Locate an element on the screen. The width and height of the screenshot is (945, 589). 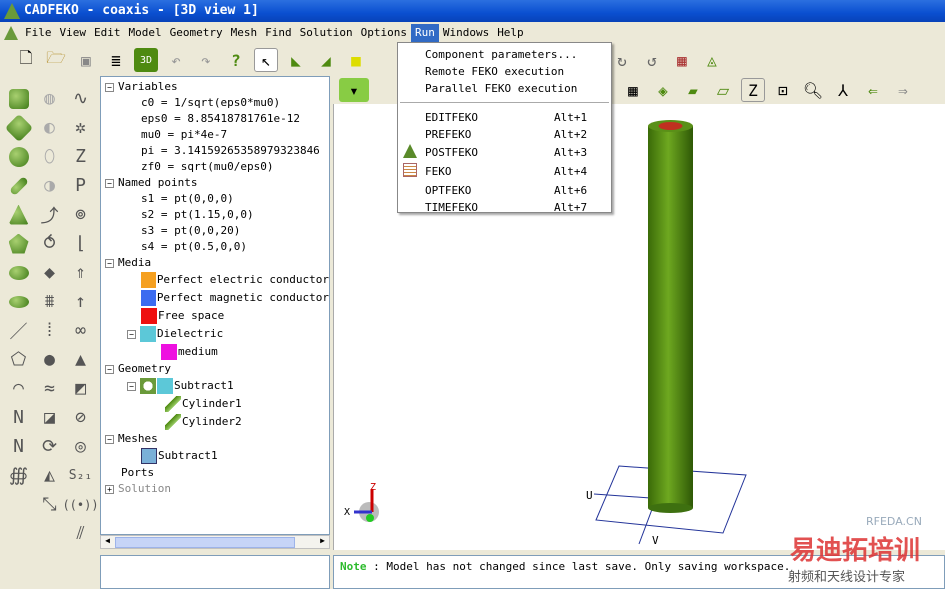
z-icon: Z is located at coordinates (80, 156).